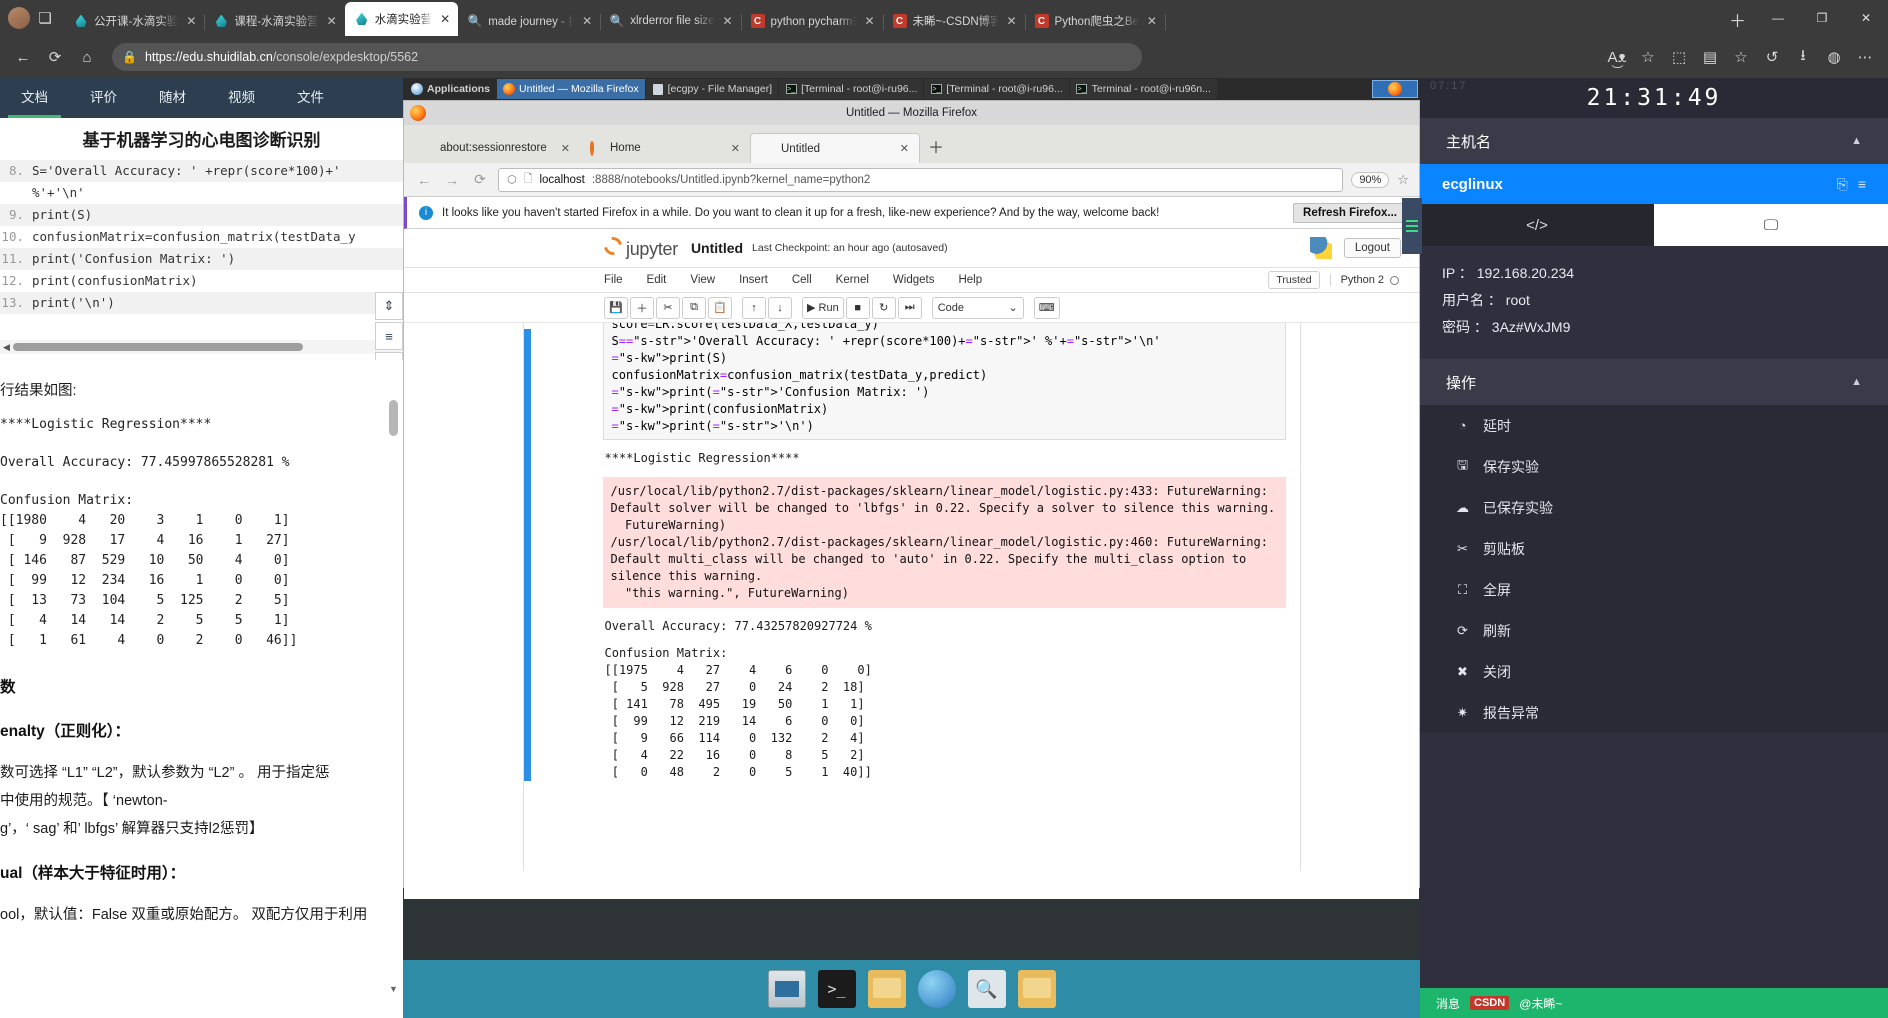 The width and height of the screenshot is (1888, 1018). I want to click on search-icon: 🔍, so click(986, 989).